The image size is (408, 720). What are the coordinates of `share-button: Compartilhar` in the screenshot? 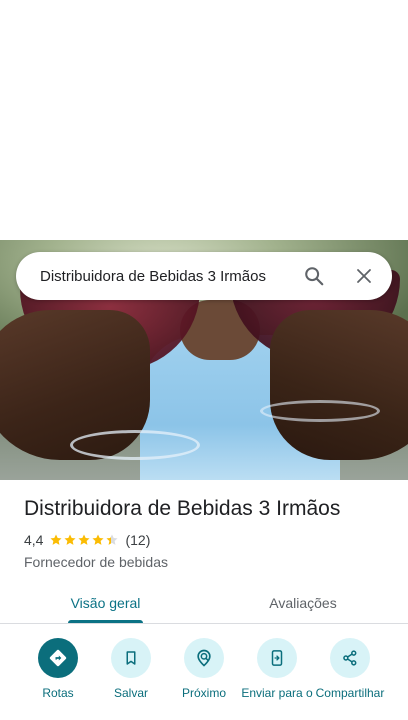 It's located at (350, 669).